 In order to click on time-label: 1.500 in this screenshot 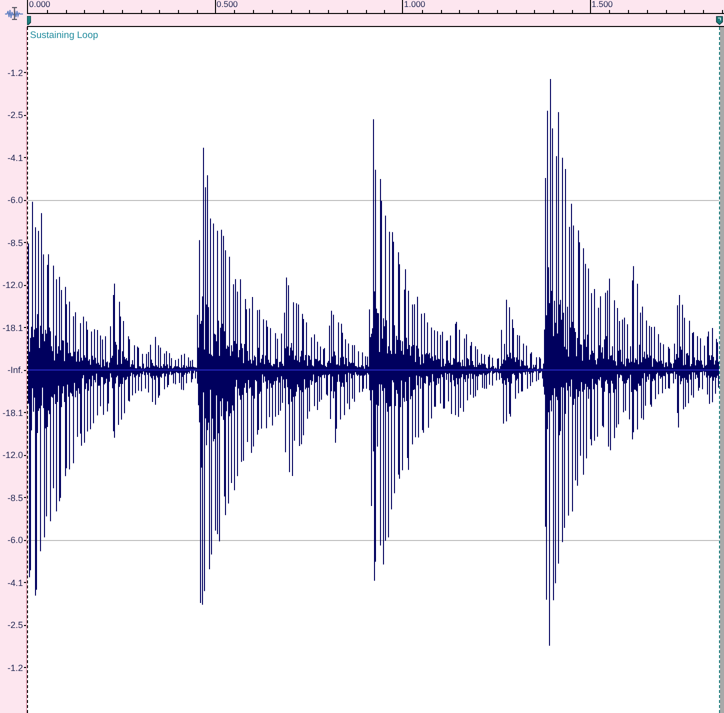, I will do `click(602, 4)`.